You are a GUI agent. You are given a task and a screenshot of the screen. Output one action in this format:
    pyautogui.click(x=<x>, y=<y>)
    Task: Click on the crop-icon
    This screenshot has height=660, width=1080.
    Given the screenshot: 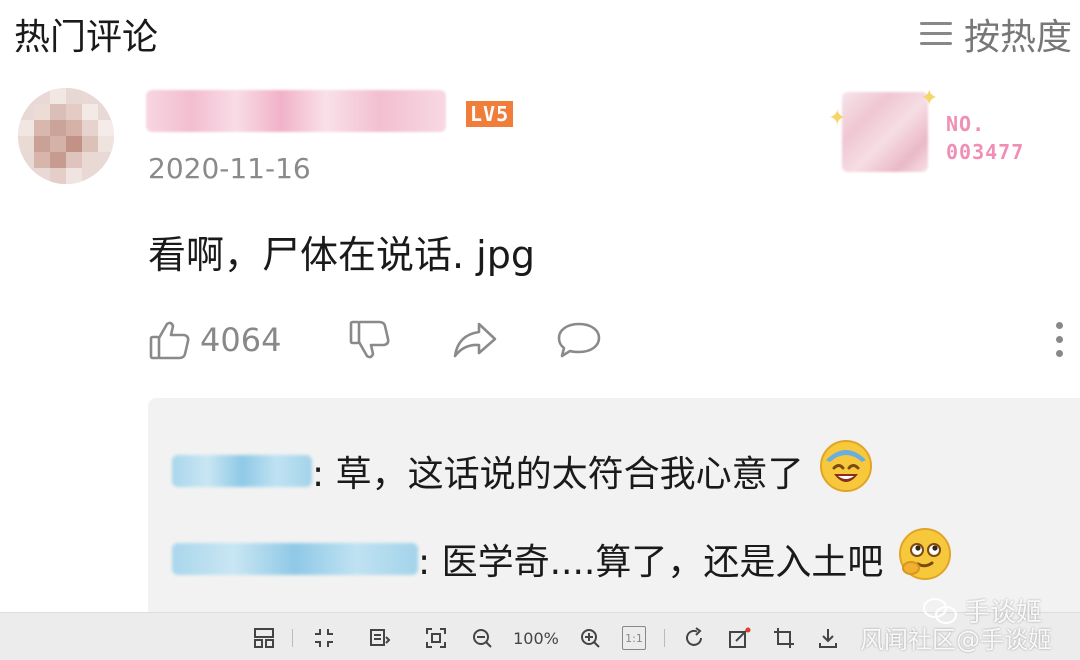 What is the action you would take?
    pyautogui.click(x=784, y=638)
    